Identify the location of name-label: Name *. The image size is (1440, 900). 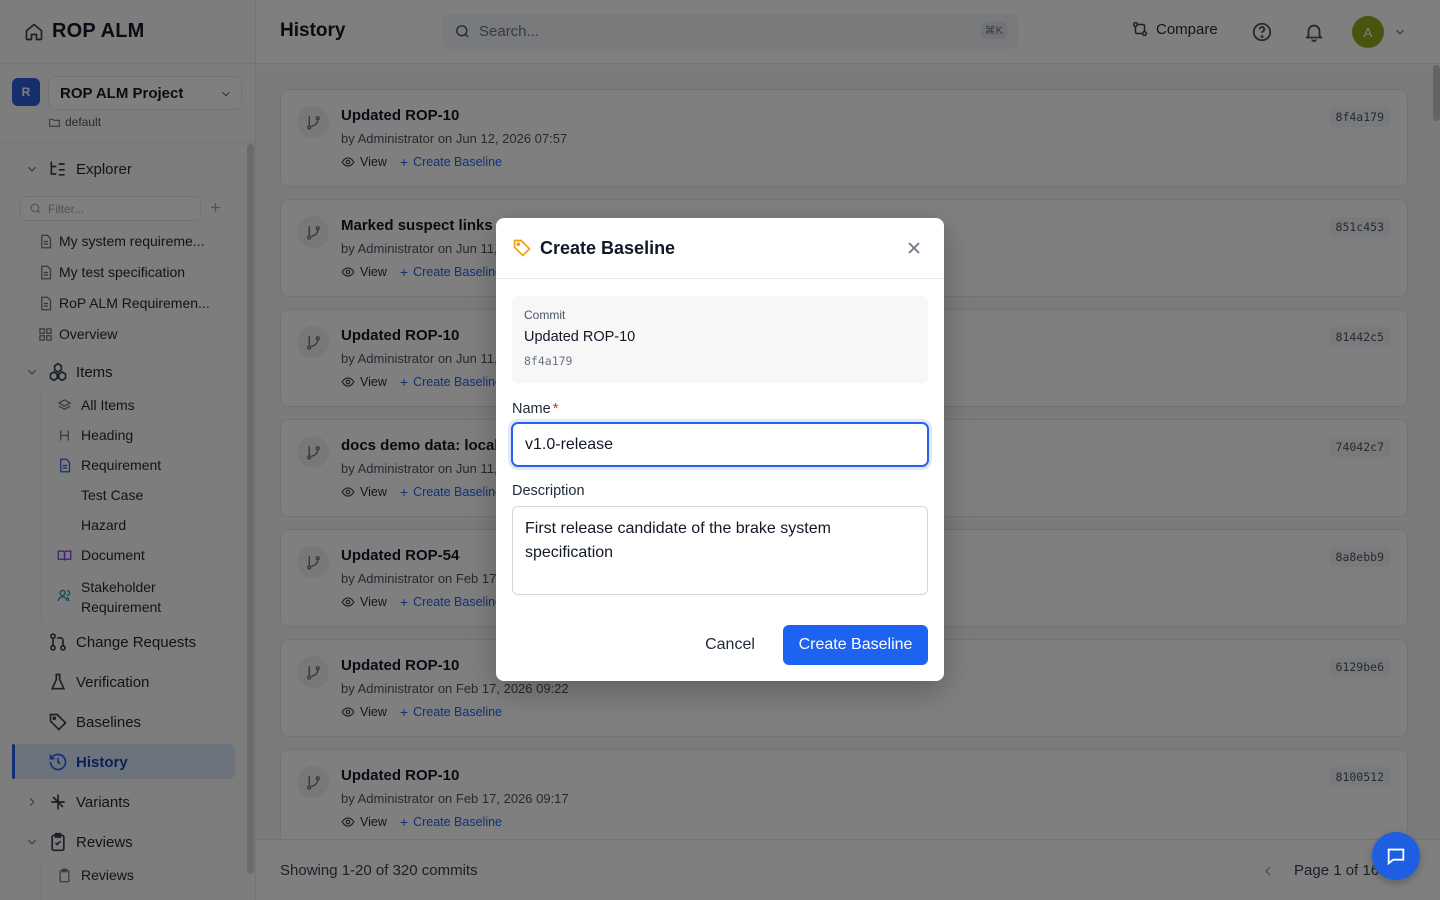
(535, 409).